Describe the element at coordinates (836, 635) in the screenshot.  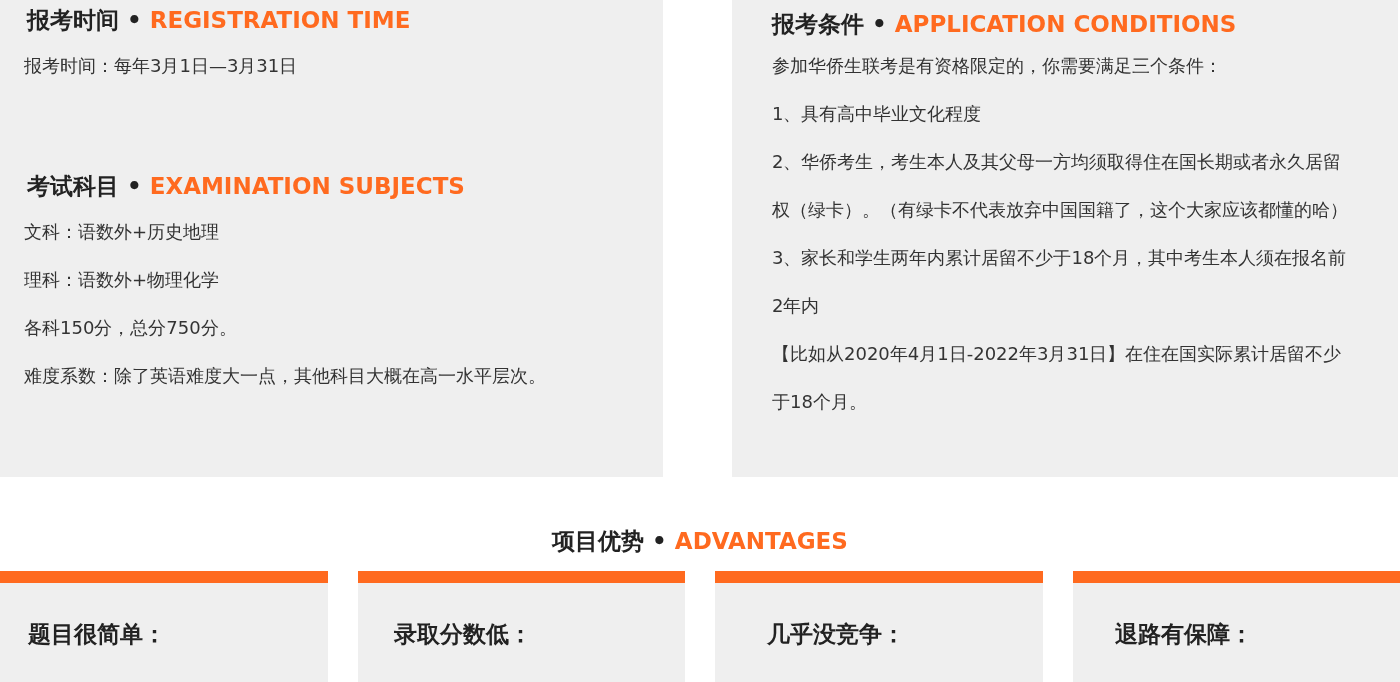
I see `card-title: 几乎没竞争：` at that location.